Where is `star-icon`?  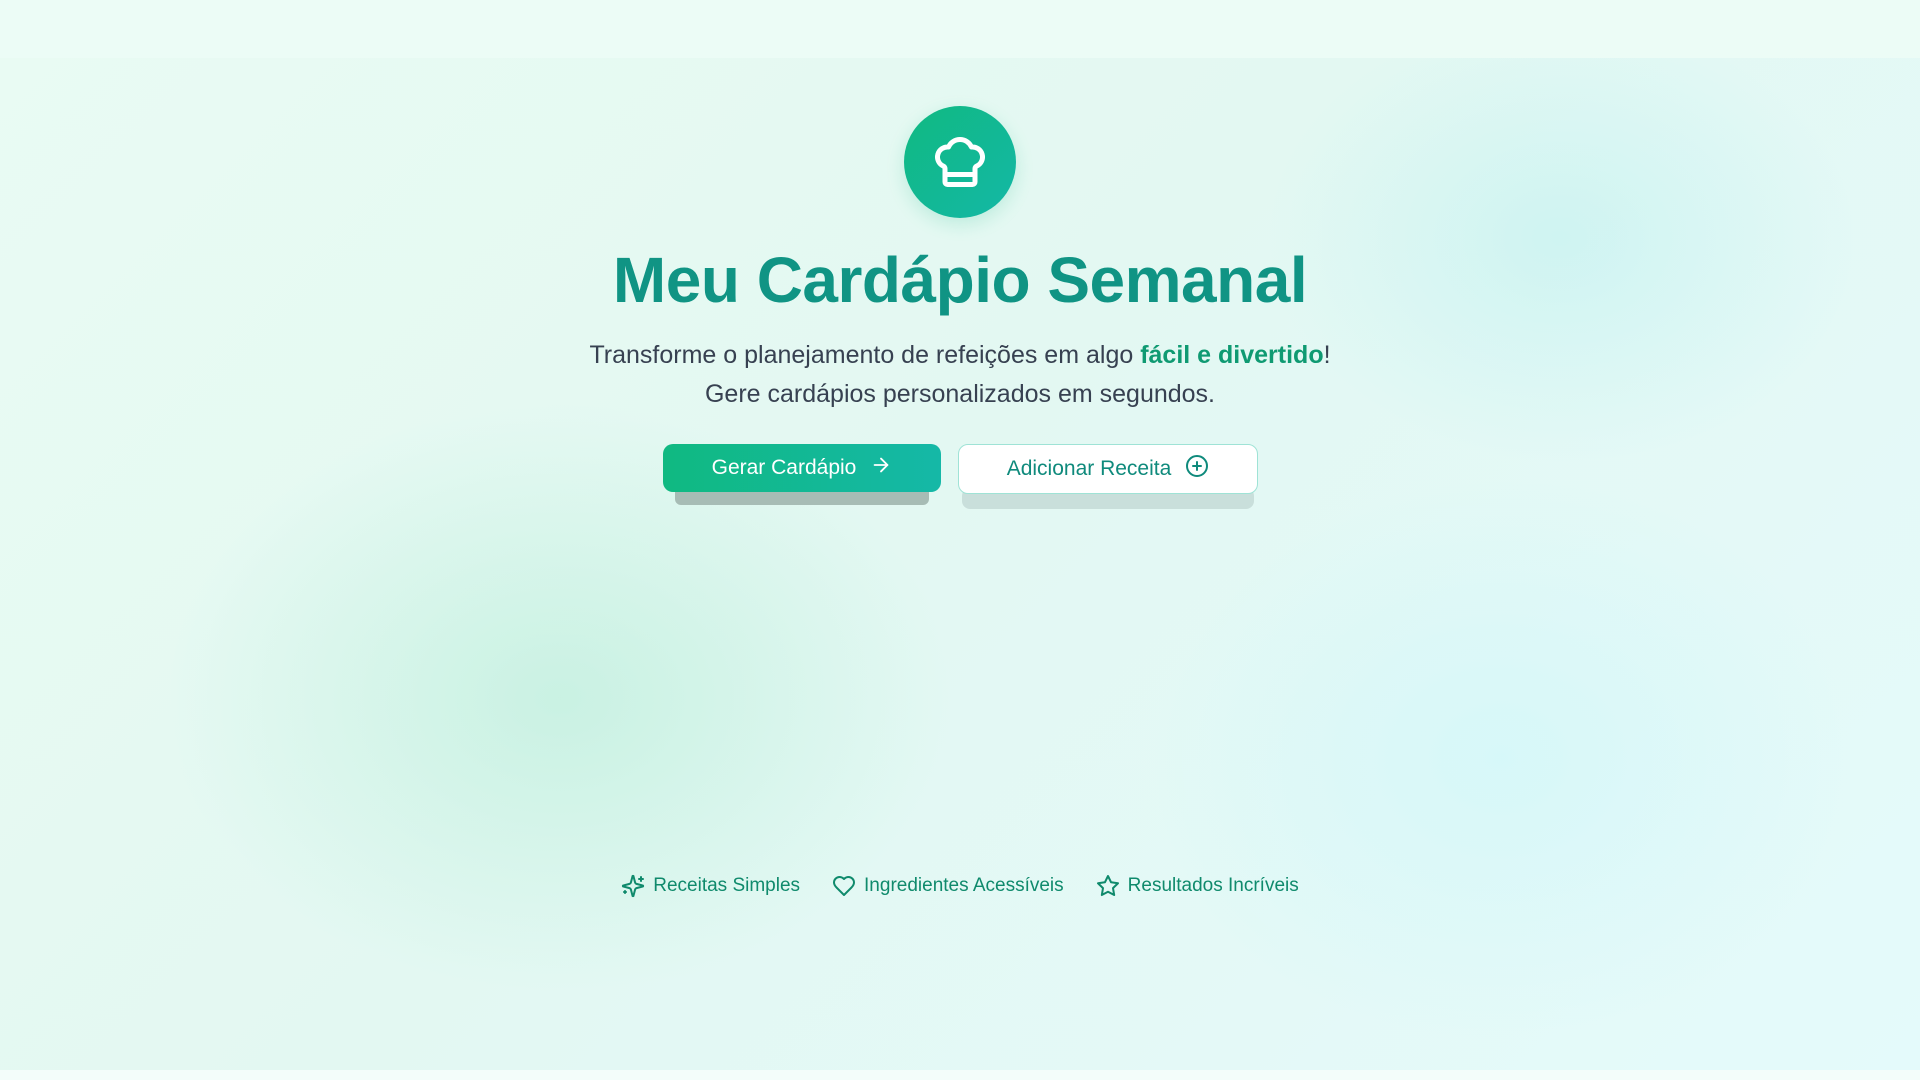 star-icon is located at coordinates (1108, 886).